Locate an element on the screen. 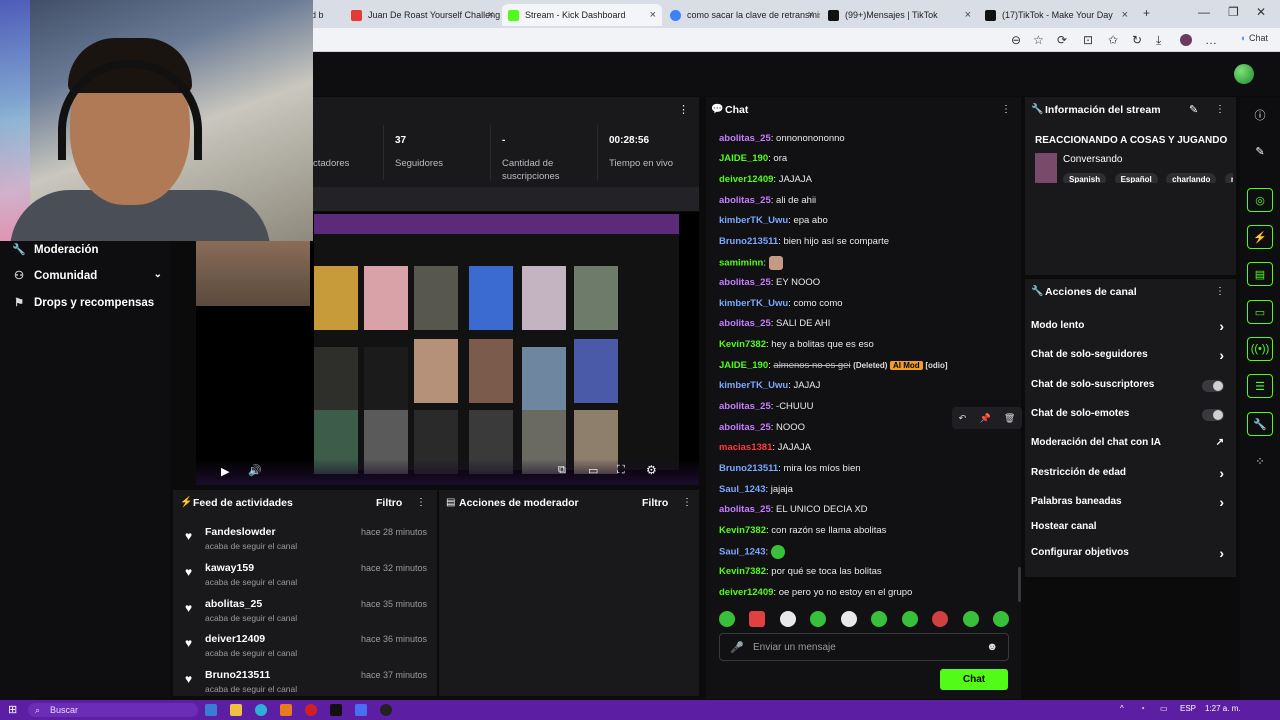  chat-message: Saul_1243: jajaja is located at coordinates (756, 489).